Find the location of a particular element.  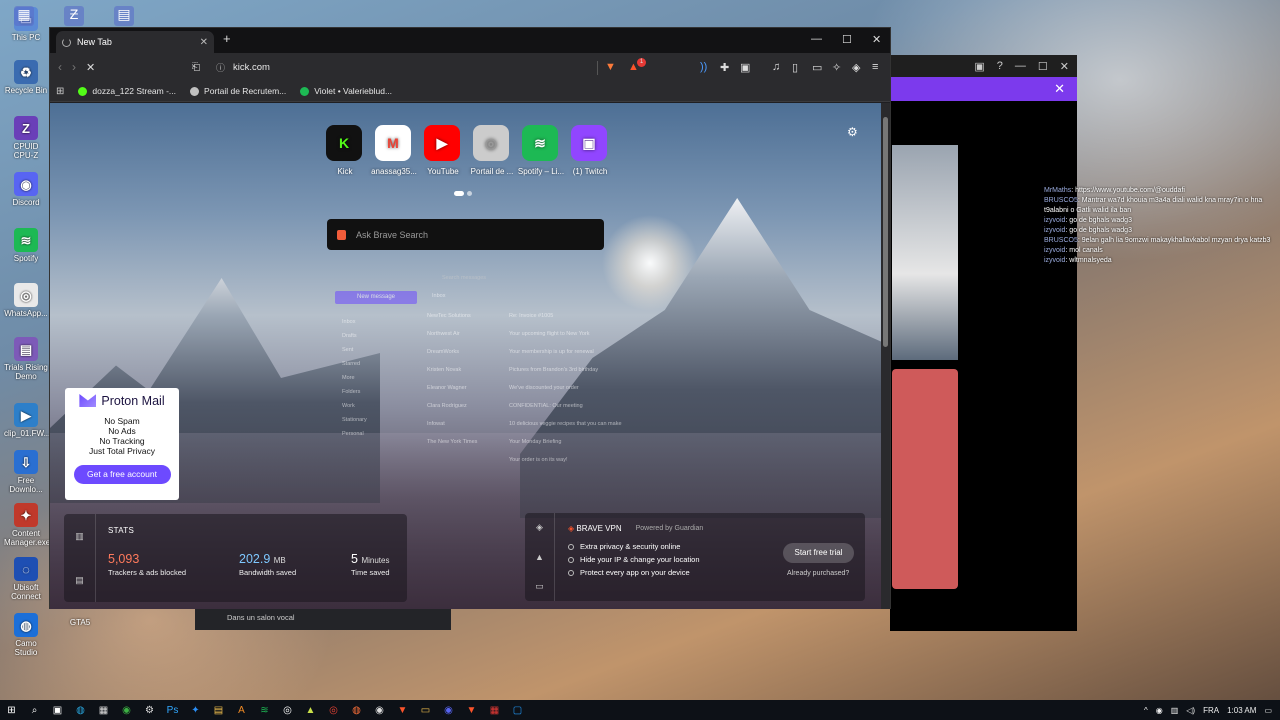

card-icon: ▭ is located at coordinates (539, 586).